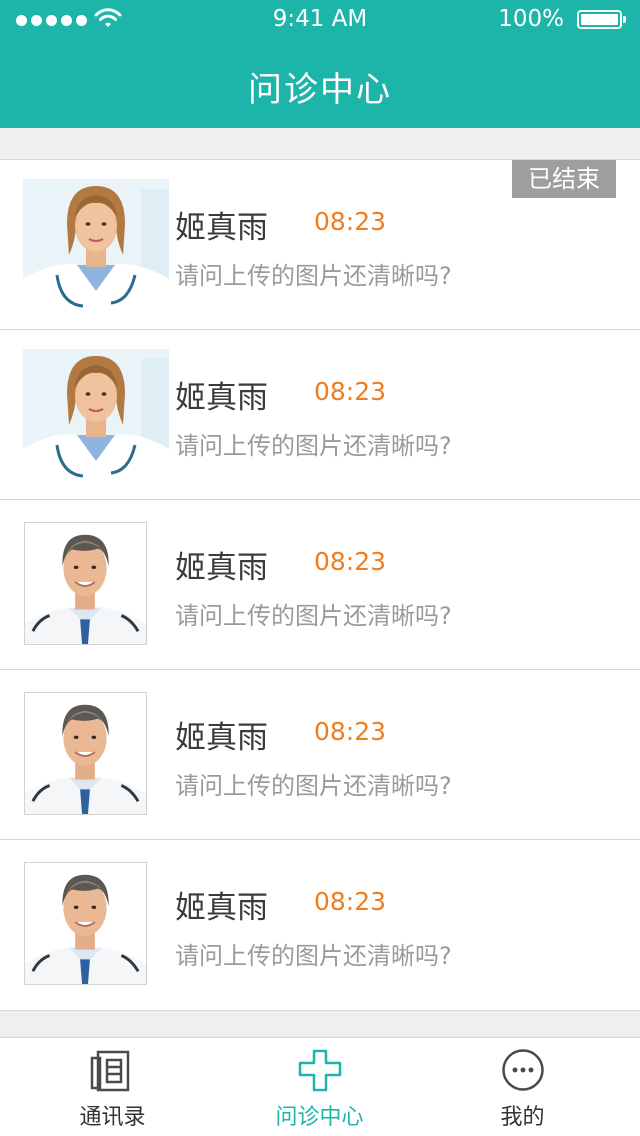 Image resolution: width=640 pixels, height=1136 pixels. I want to click on app-header: 9:41 AM 100% 问诊中心, so click(320, 64).